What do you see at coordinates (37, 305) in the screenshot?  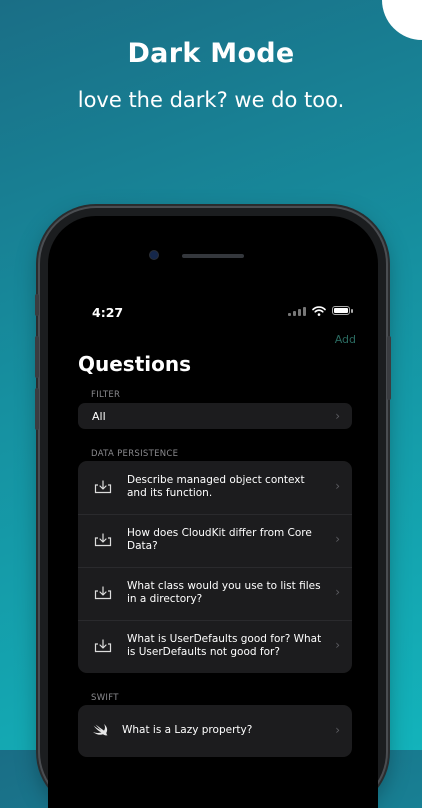 I see `phone-silent-switch` at bounding box center [37, 305].